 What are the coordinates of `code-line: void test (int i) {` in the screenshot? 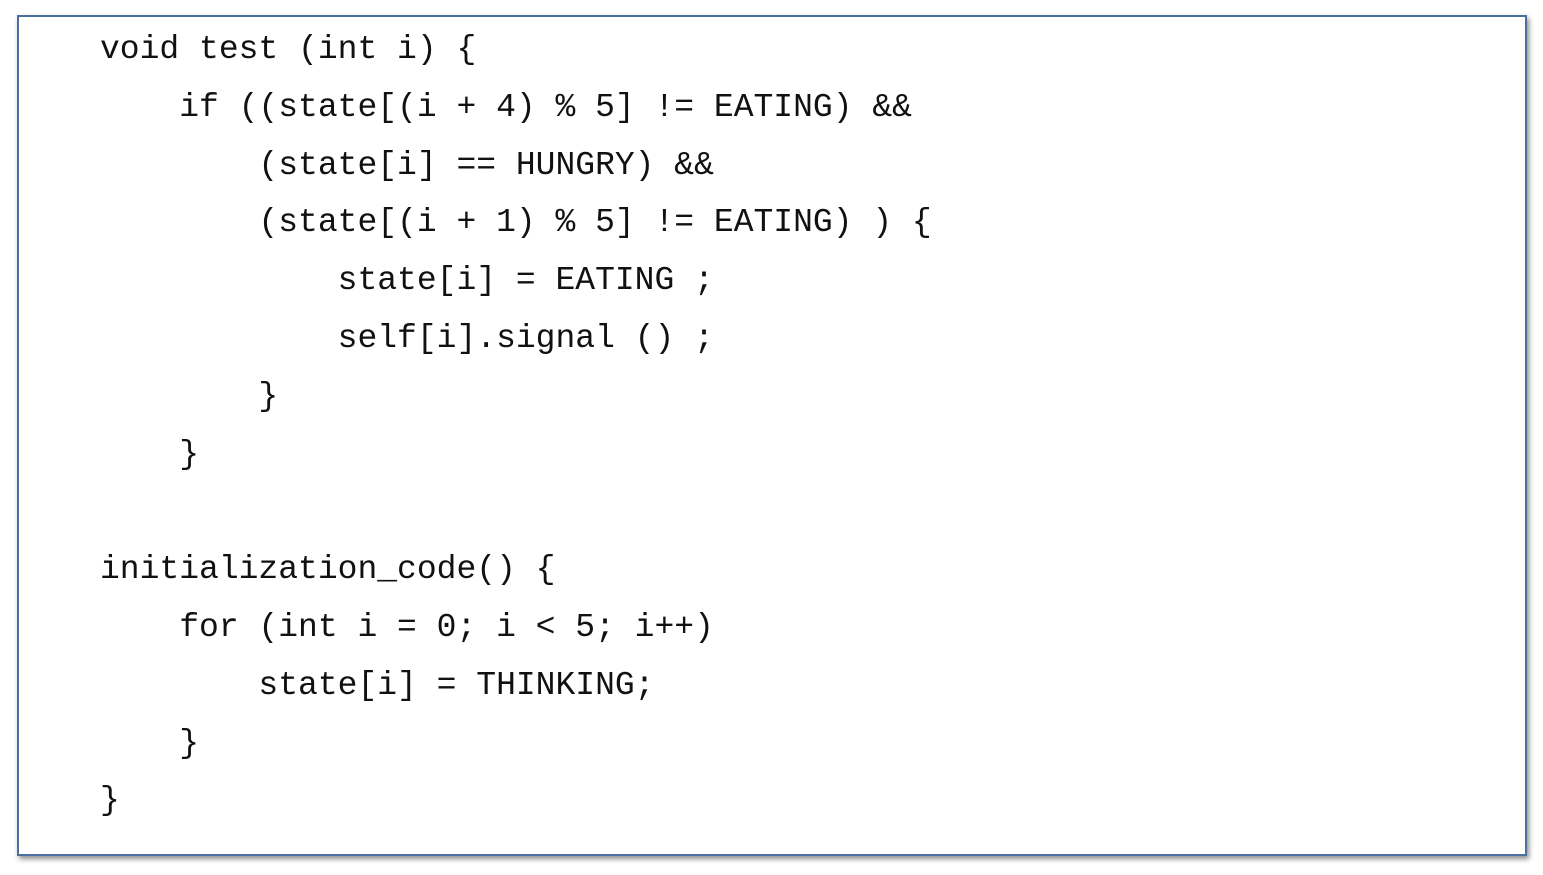 It's located at (288, 49).